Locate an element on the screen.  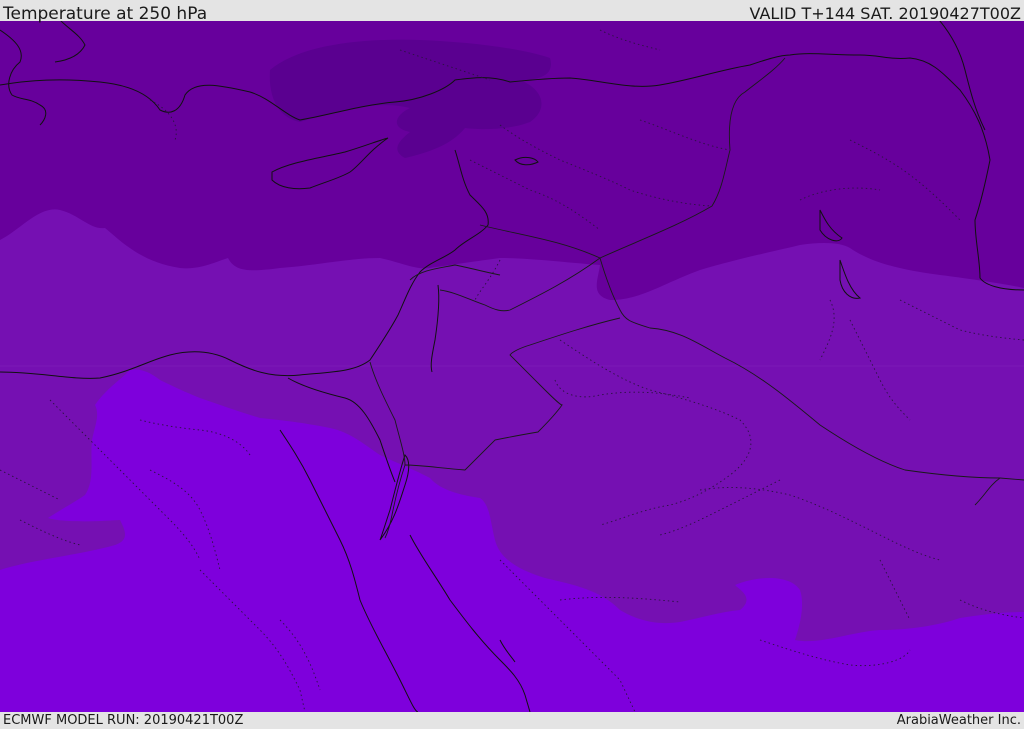
credit-label: ArabiaWeather Inc. is located at coordinates (958, 720).